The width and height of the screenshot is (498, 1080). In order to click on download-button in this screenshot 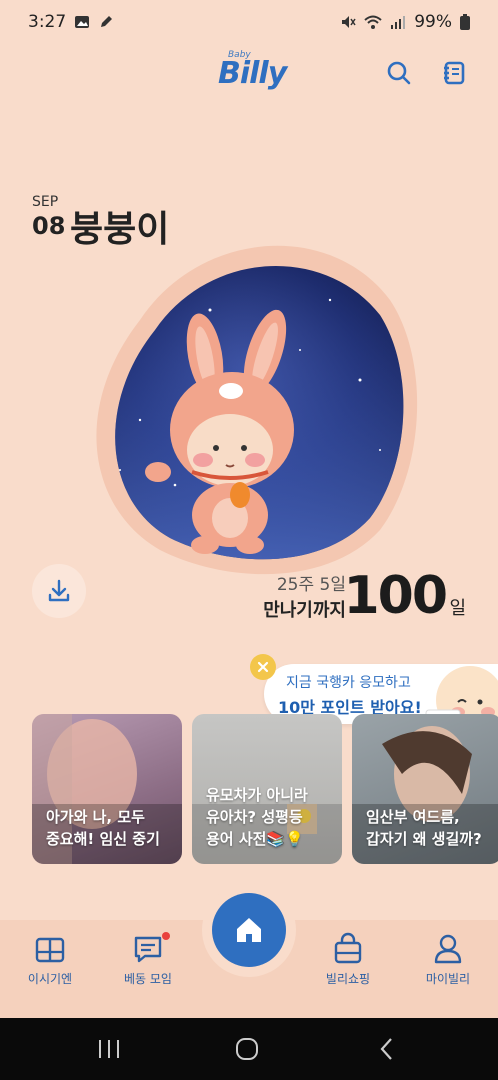, I will do `click(59, 591)`.